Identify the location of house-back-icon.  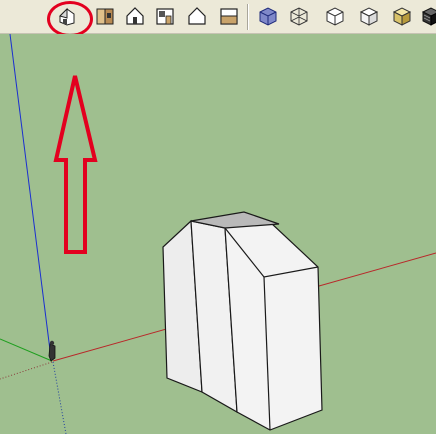
(197, 16).